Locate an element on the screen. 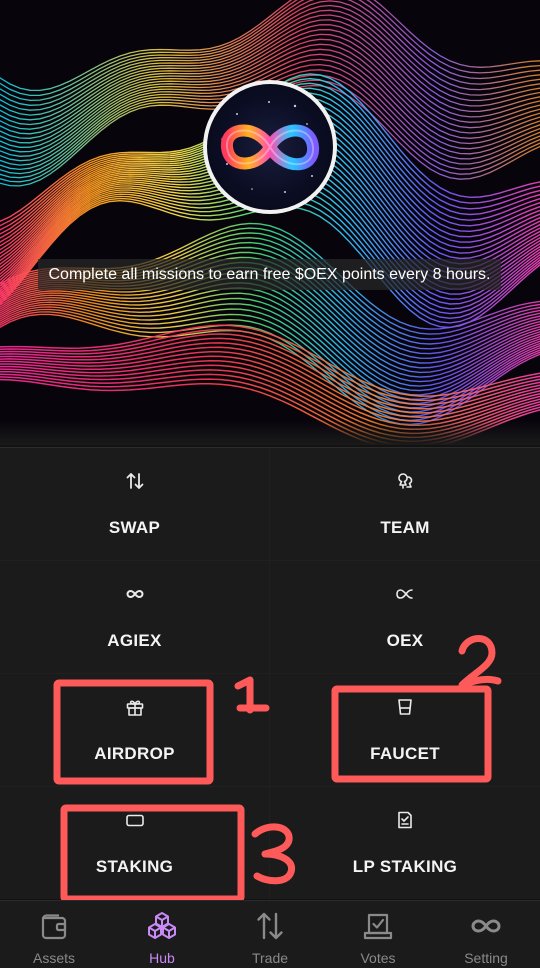 This screenshot has height=968, width=540. nav-setting-label: Setting is located at coordinates (486, 958).